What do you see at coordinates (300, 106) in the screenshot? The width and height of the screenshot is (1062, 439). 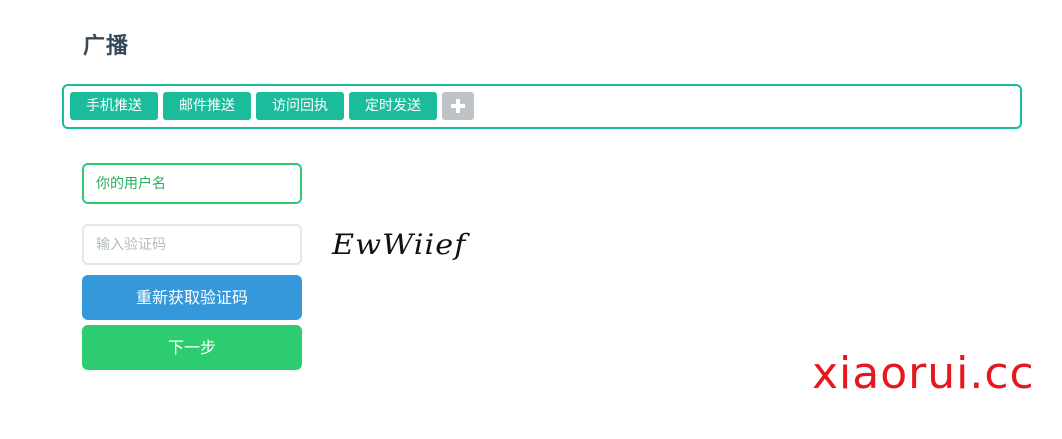 I see `tag-visit-receipt: 访问回执` at bounding box center [300, 106].